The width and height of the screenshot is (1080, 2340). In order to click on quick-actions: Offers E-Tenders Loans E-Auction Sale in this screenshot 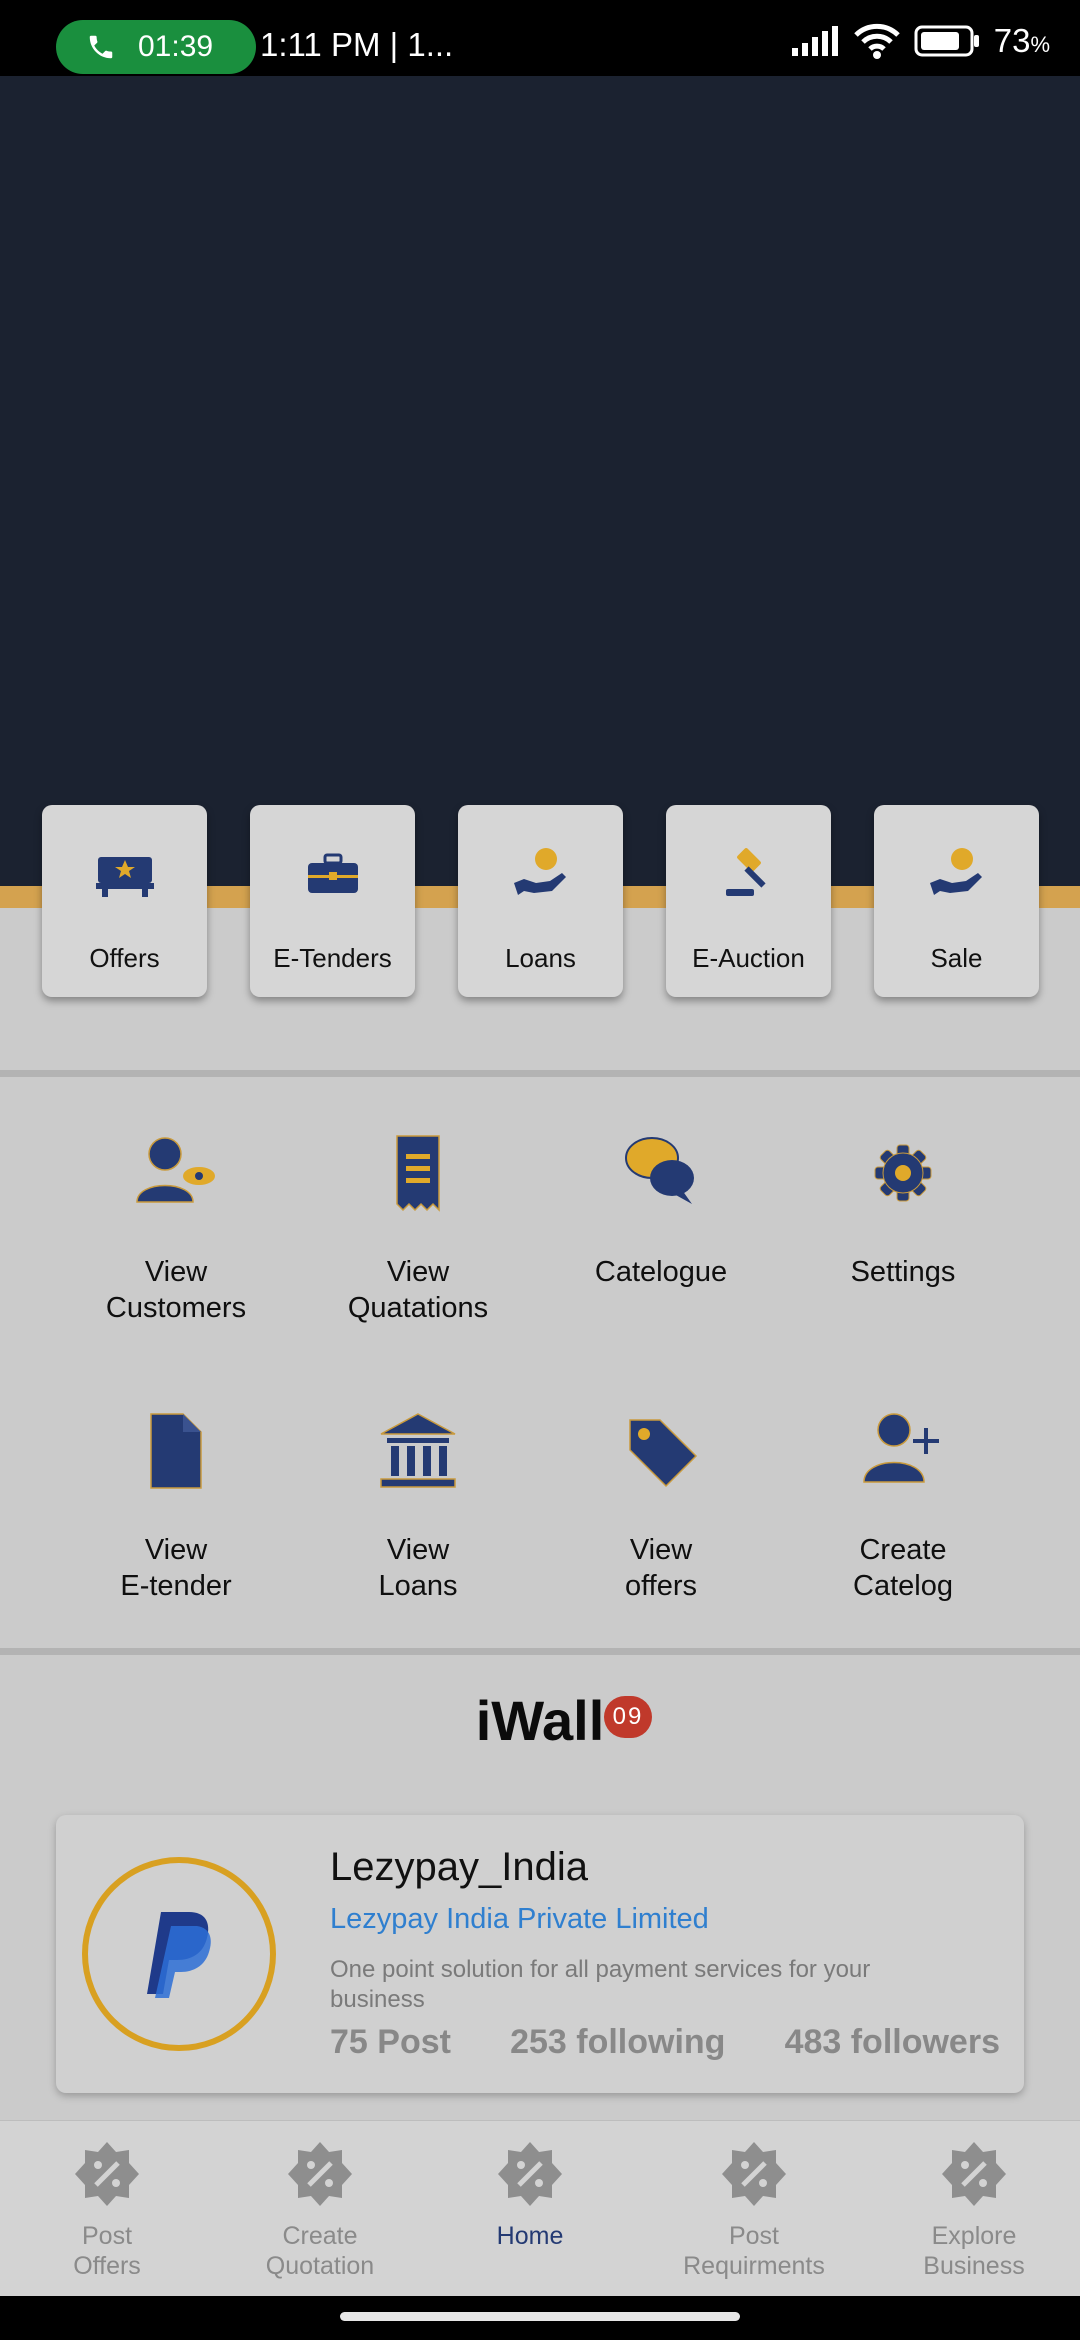, I will do `click(540, 901)`.